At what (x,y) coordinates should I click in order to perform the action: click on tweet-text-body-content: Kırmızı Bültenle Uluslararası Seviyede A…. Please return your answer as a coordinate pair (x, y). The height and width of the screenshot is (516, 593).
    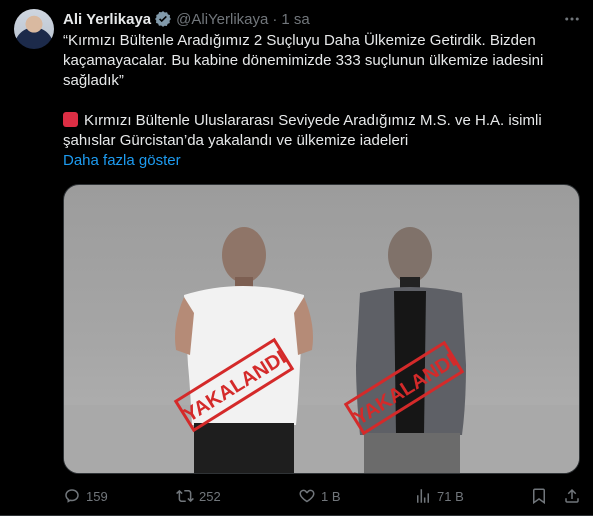
    Looking at the image, I should click on (304, 130).